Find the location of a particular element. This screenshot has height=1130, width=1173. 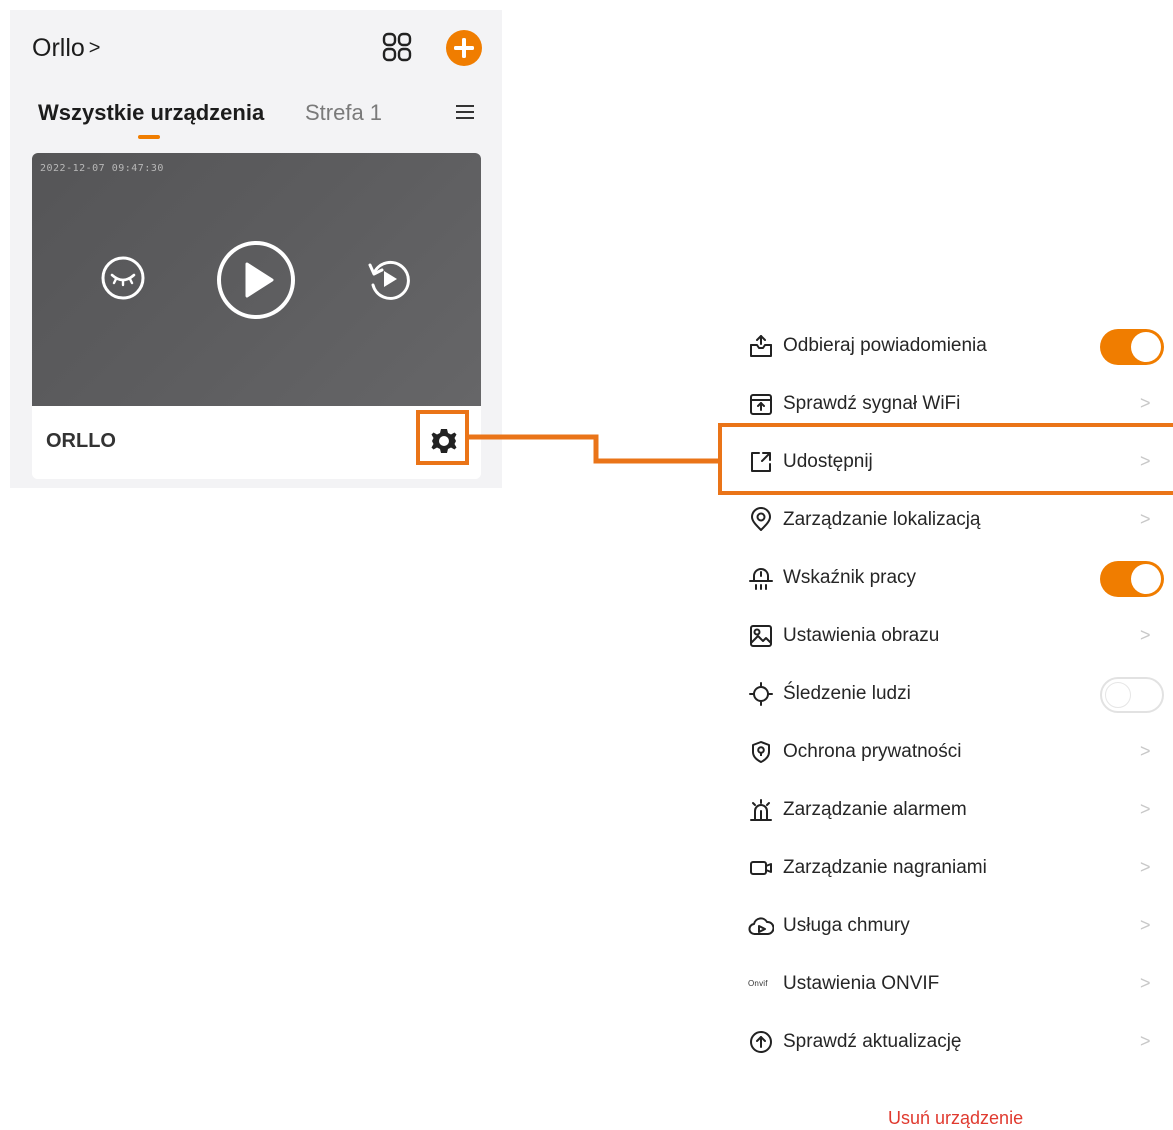

tab-zone-1: Strefa 1 is located at coordinates (343, 113).